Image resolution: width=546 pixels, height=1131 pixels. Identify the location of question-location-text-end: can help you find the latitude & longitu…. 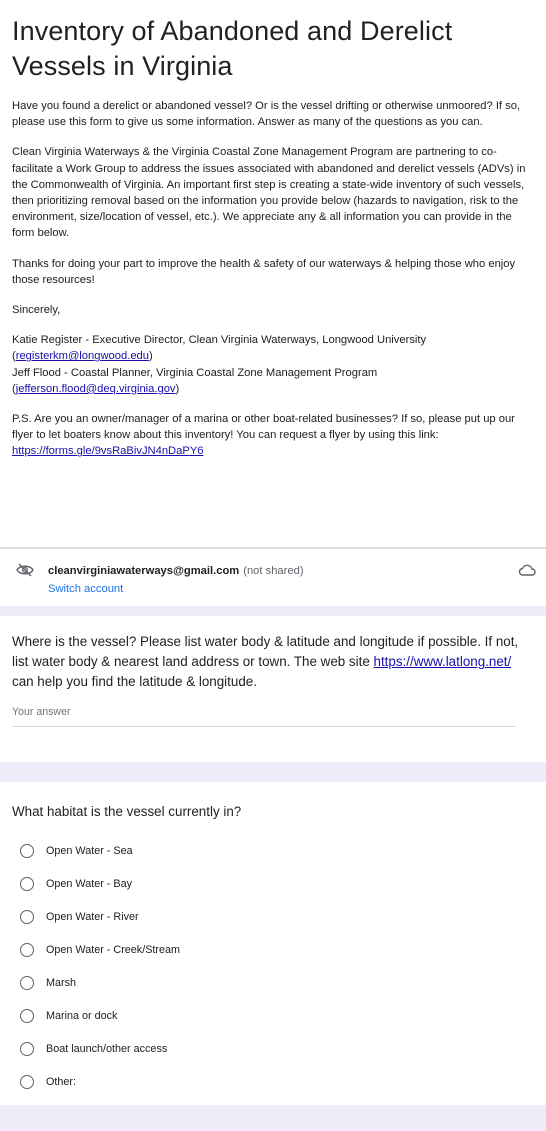
(134, 681).